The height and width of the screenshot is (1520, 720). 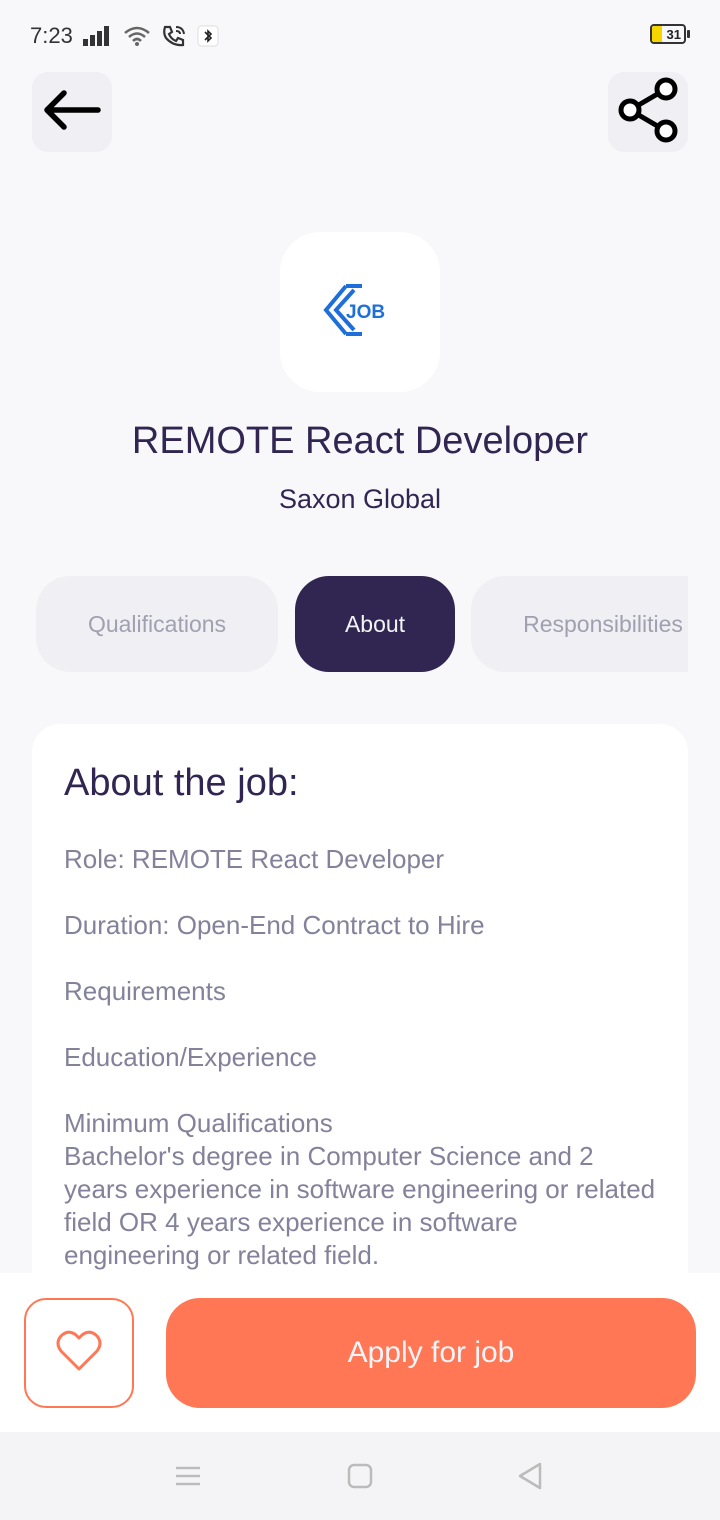 I want to click on bluetooth-notification-icon, so click(x=208, y=36).